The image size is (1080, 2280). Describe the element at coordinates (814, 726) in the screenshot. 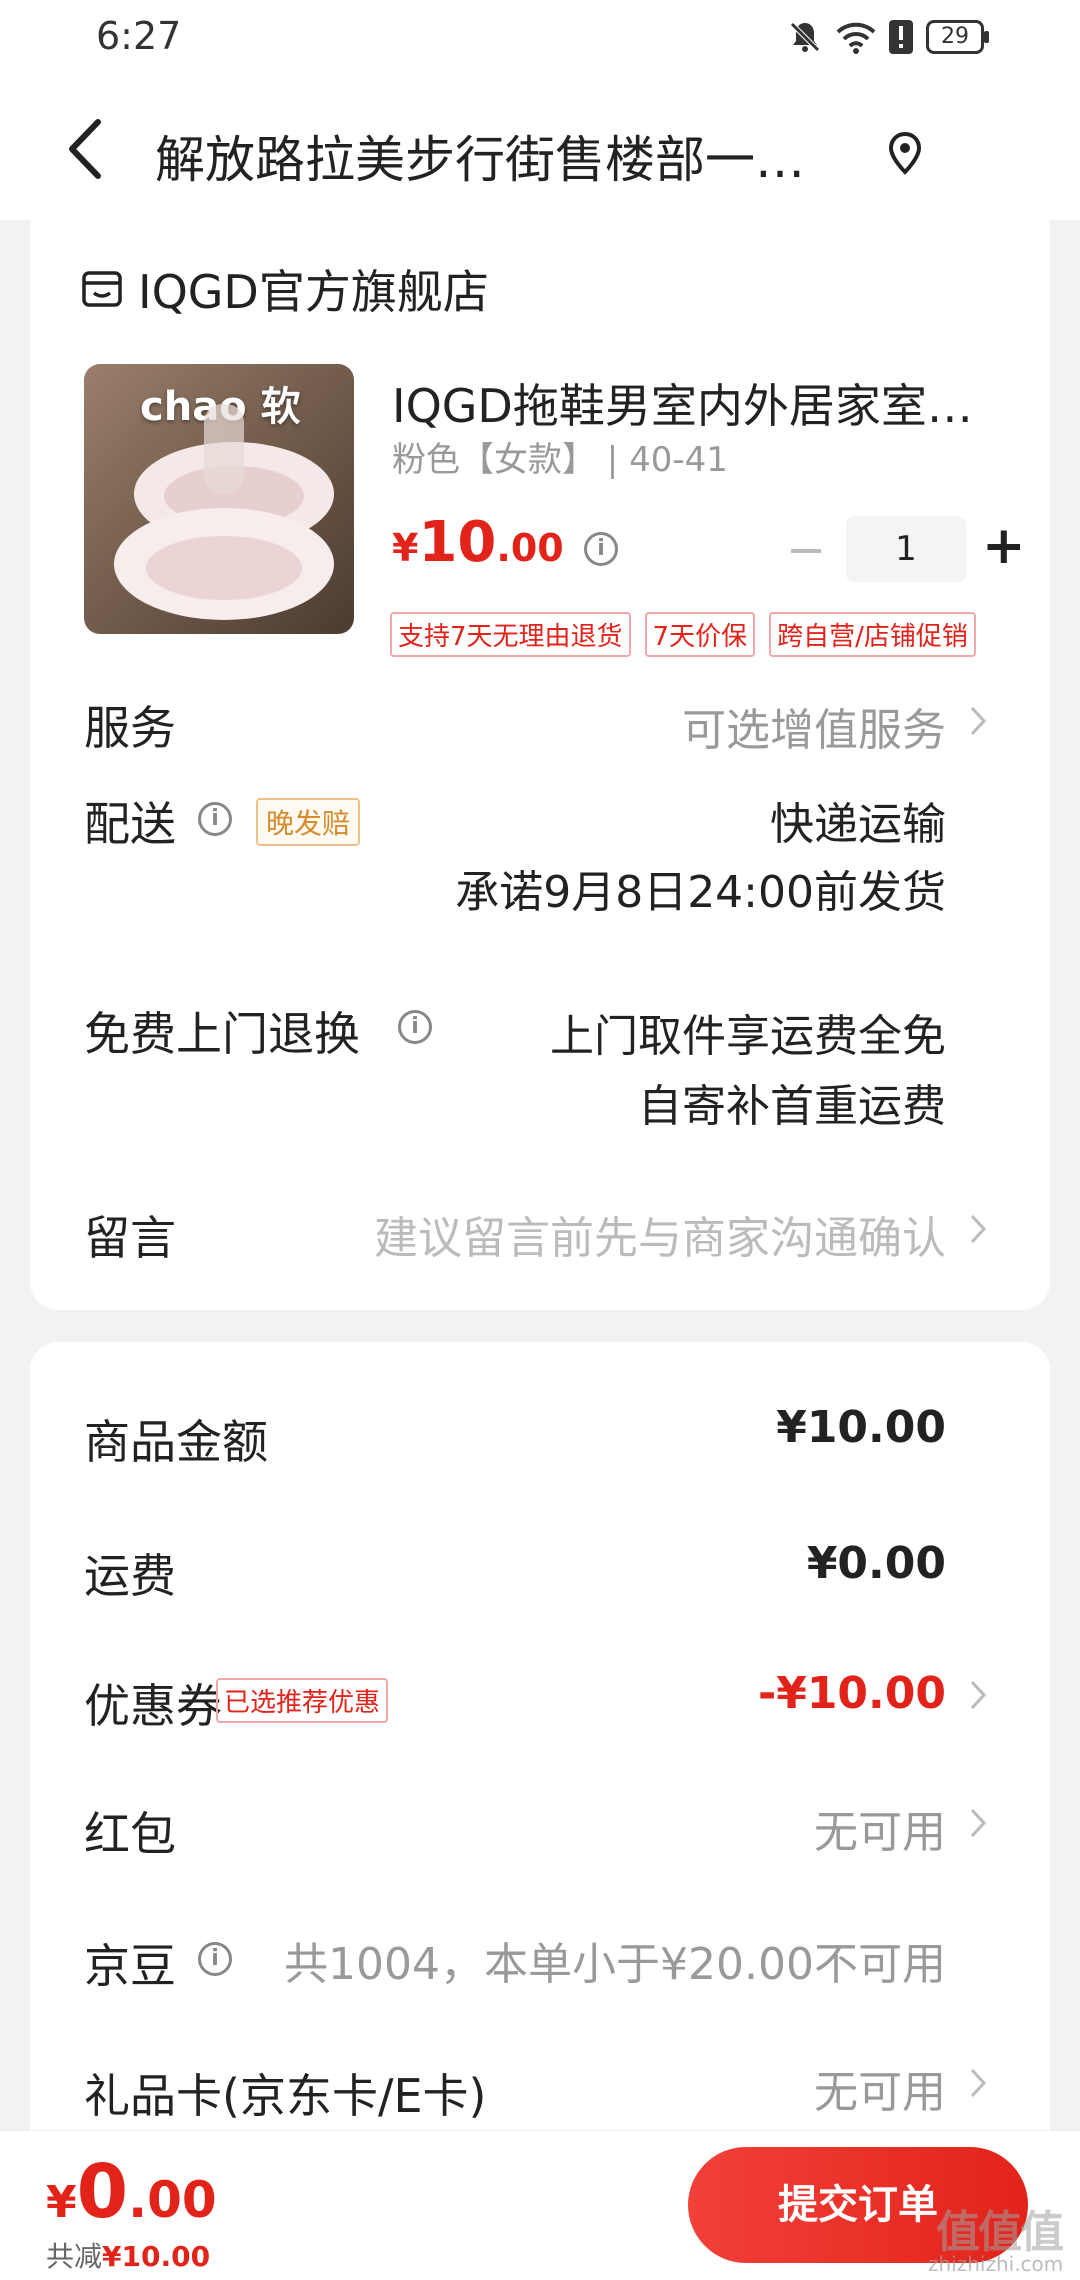

I see `service-value: 可选增值服务` at that location.